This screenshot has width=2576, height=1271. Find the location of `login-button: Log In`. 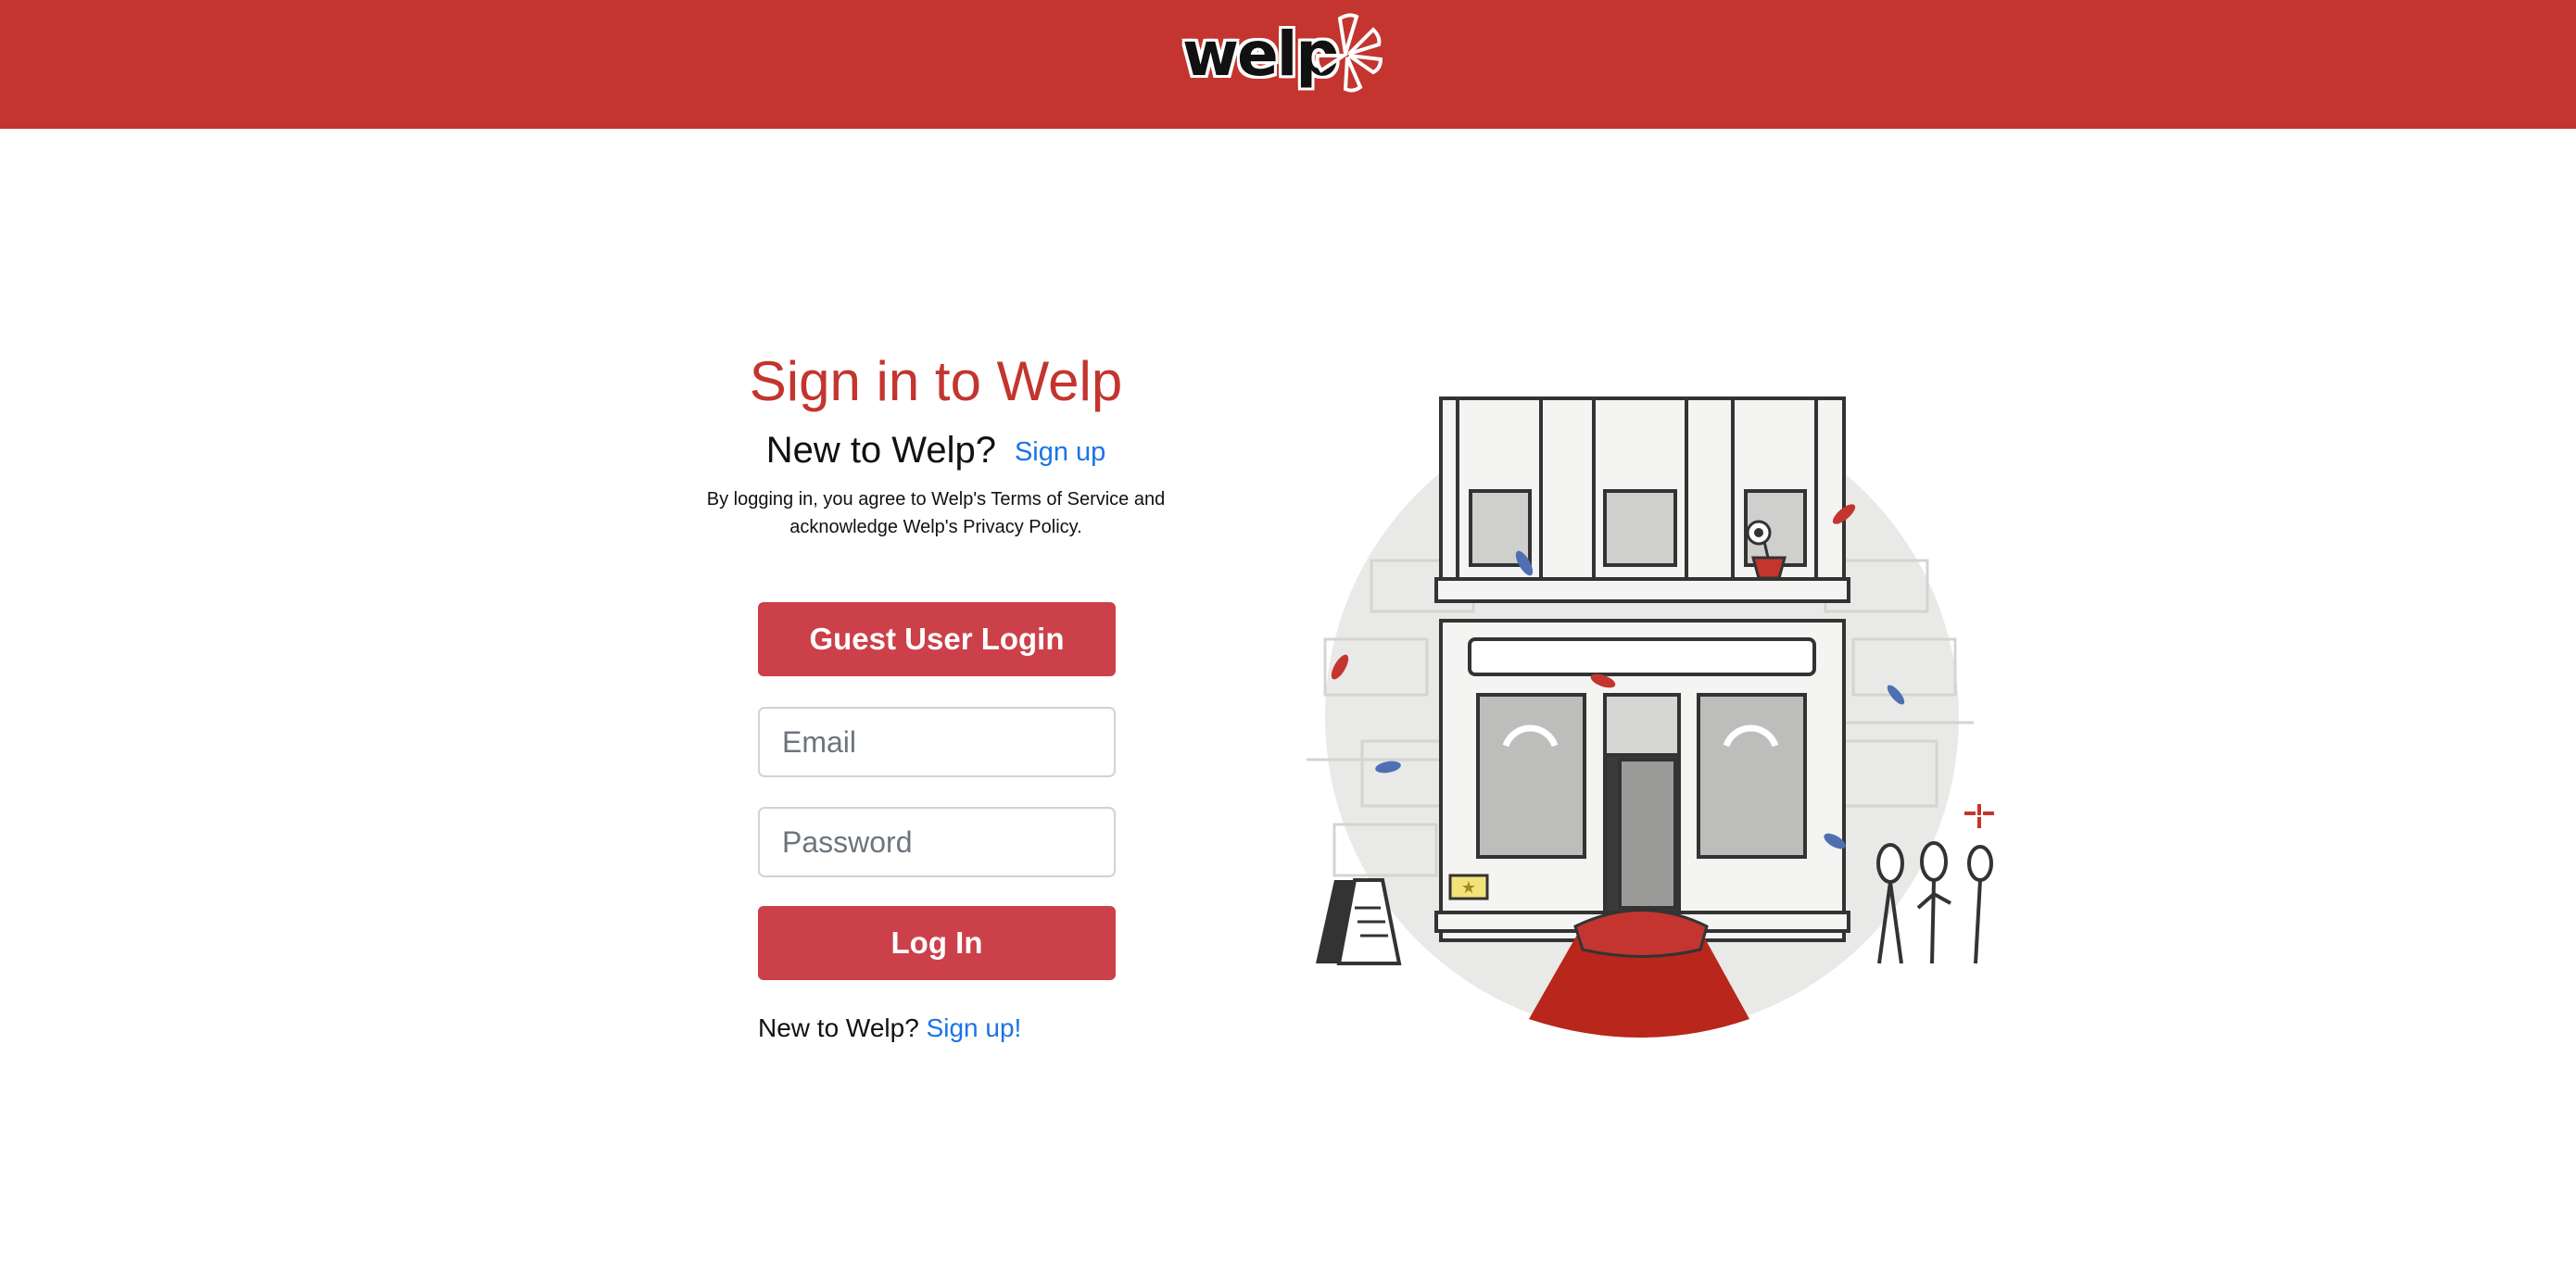

login-button: Log In is located at coordinates (937, 943).